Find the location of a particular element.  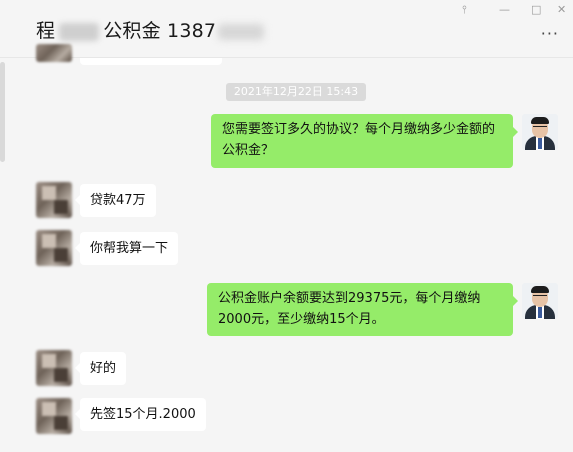

chat-title: 程 公积金 1387 is located at coordinates (150, 29).